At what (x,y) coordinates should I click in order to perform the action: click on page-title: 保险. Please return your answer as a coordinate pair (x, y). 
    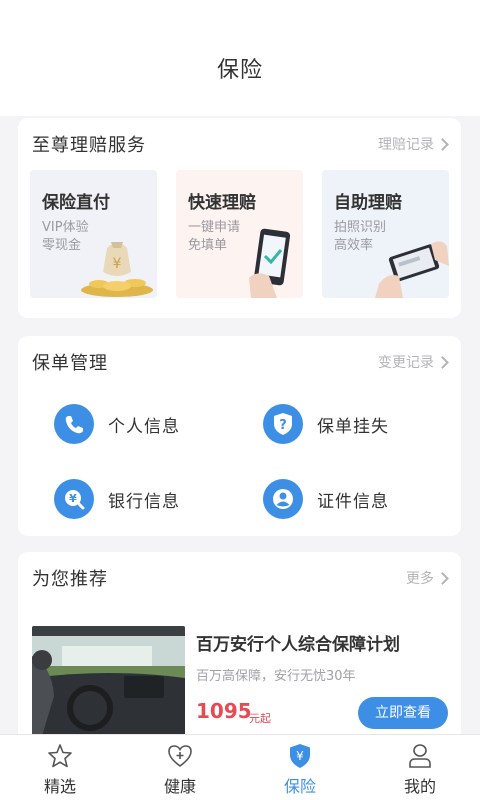
    Looking at the image, I should click on (239, 70).